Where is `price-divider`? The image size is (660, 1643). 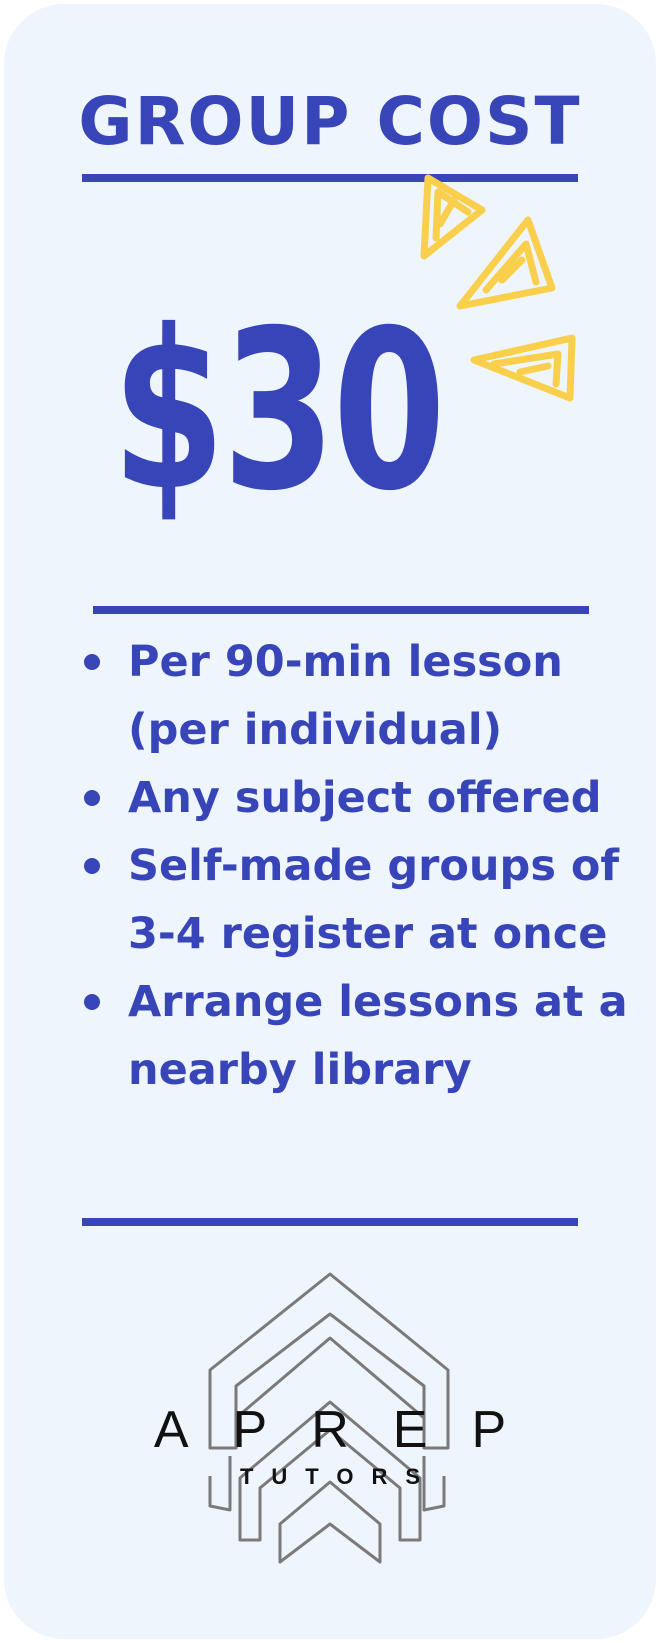 price-divider is located at coordinates (341, 610).